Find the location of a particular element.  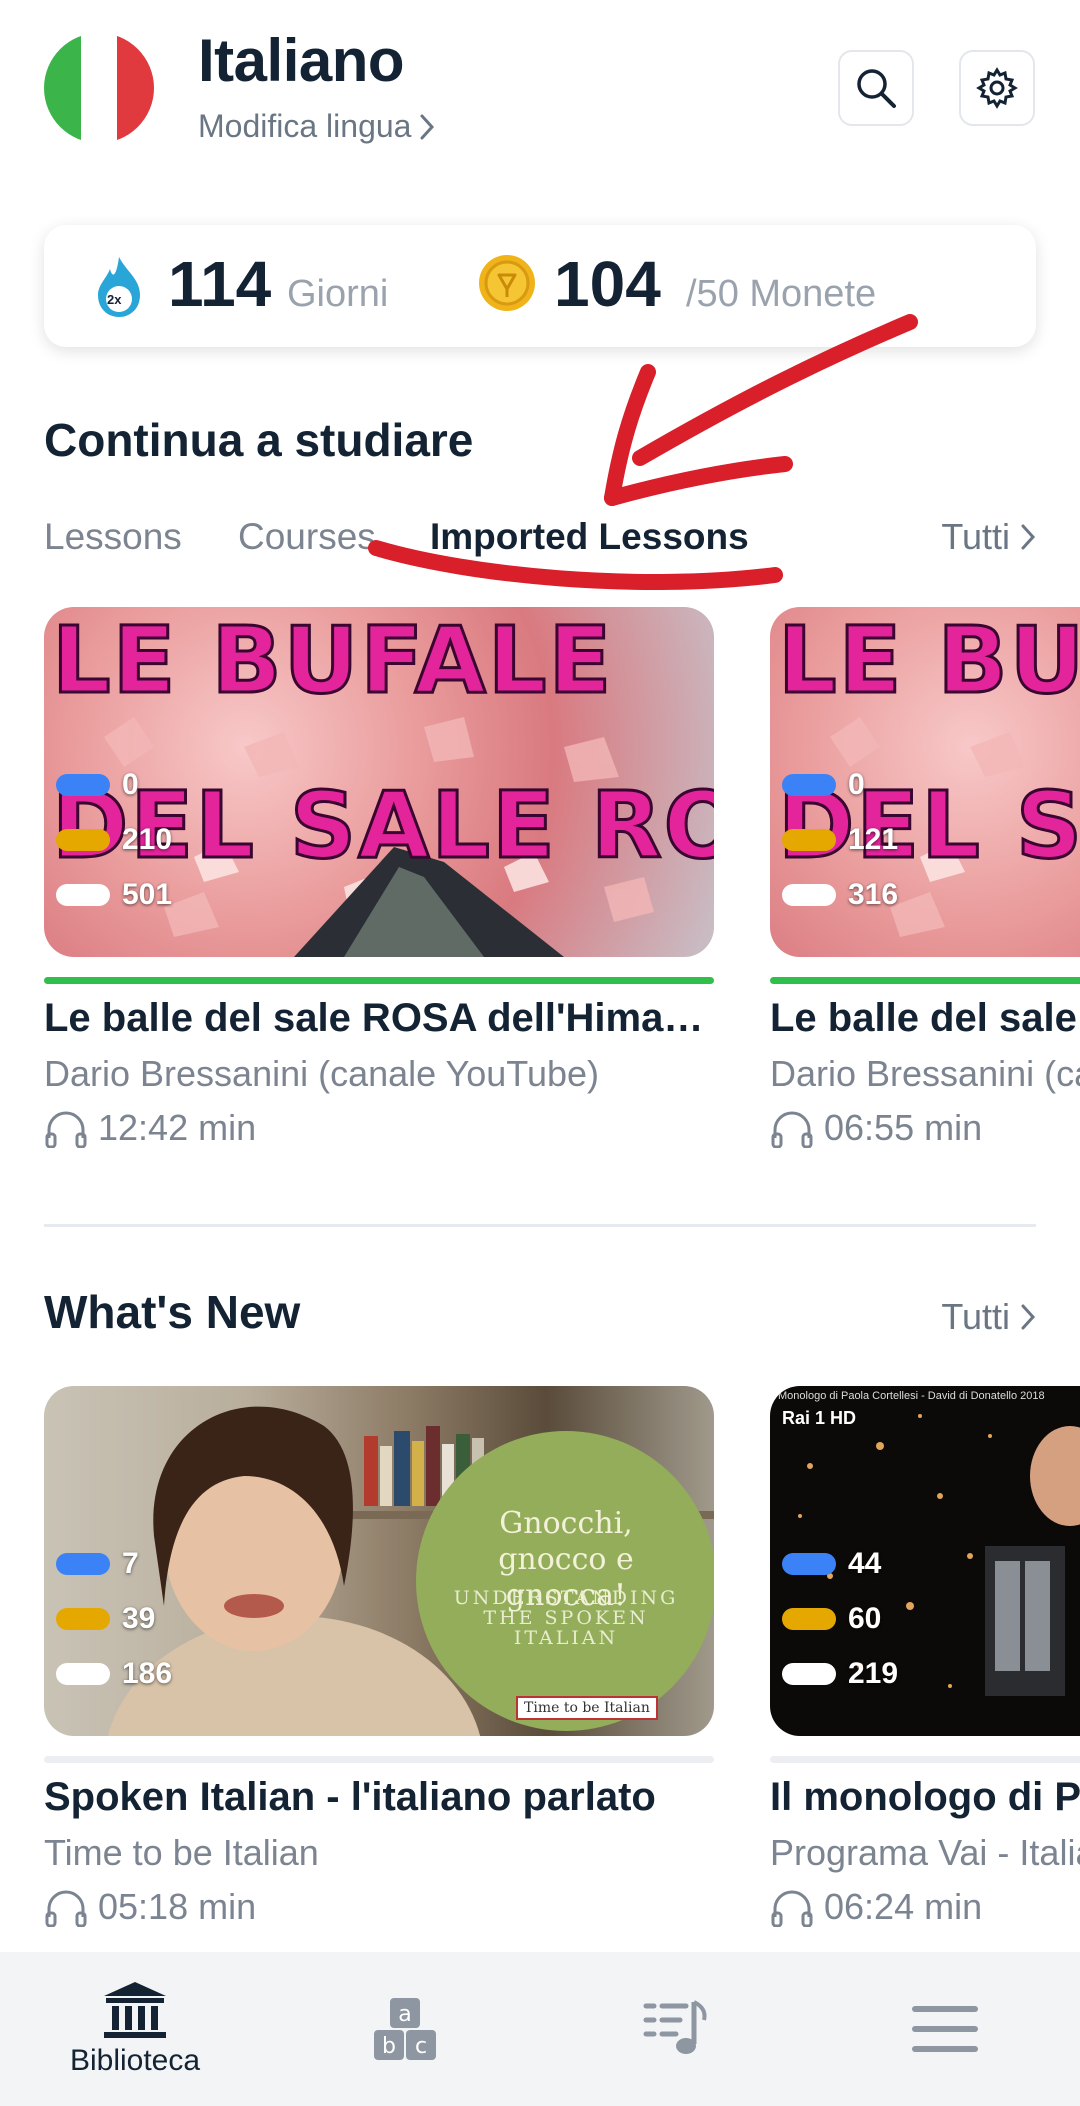

library-icon is located at coordinates (135, 2010).